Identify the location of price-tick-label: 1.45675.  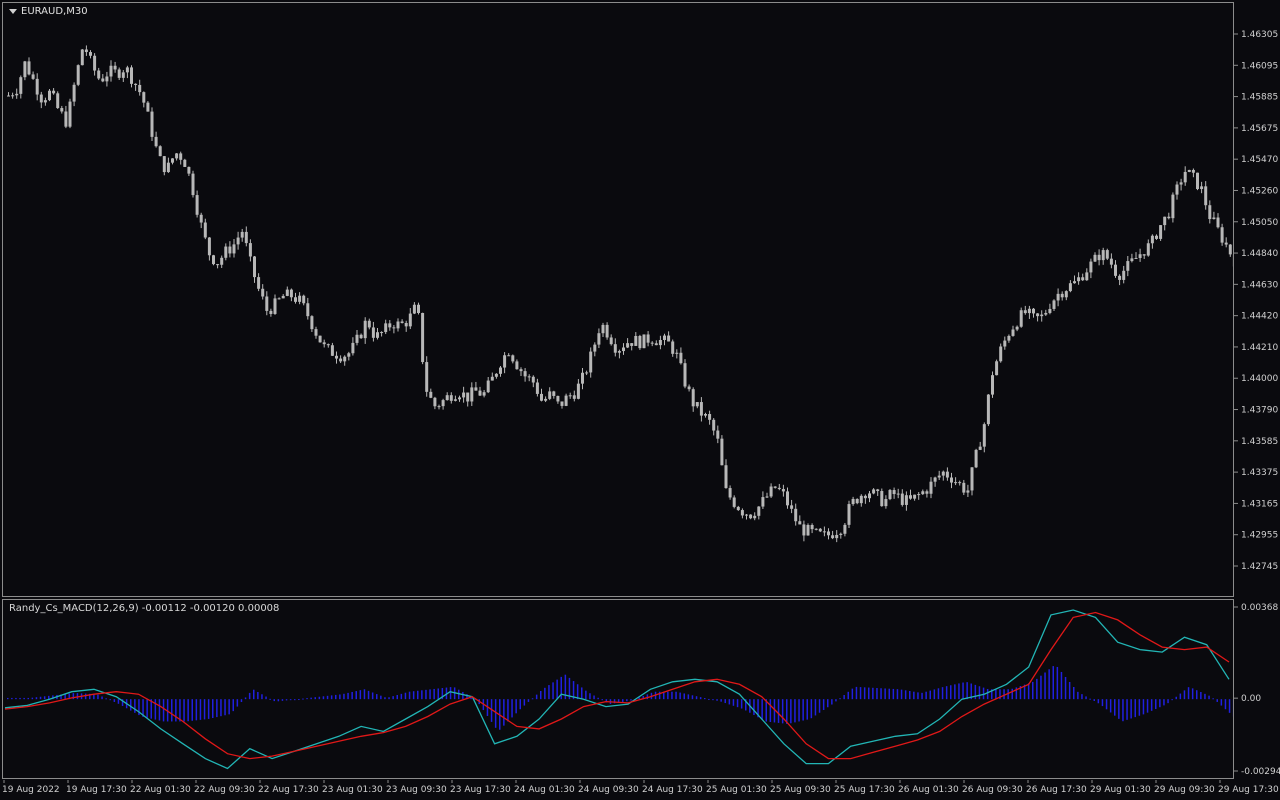
(1259, 129).